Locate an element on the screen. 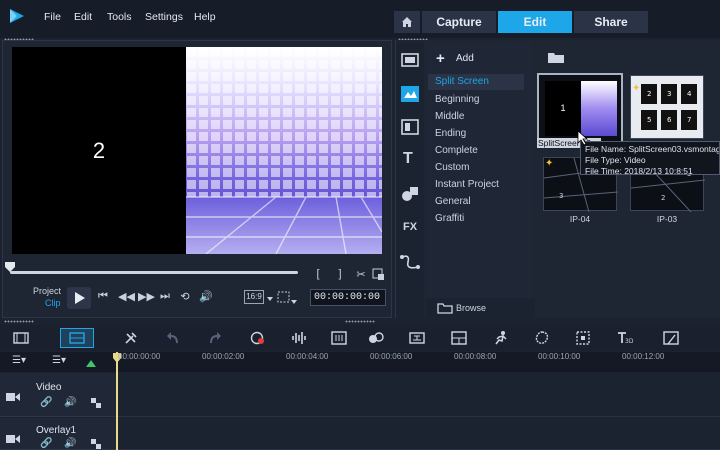 This screenshot has width=720, height=450. pan-zoom-button is located at coordinates (583, 338).